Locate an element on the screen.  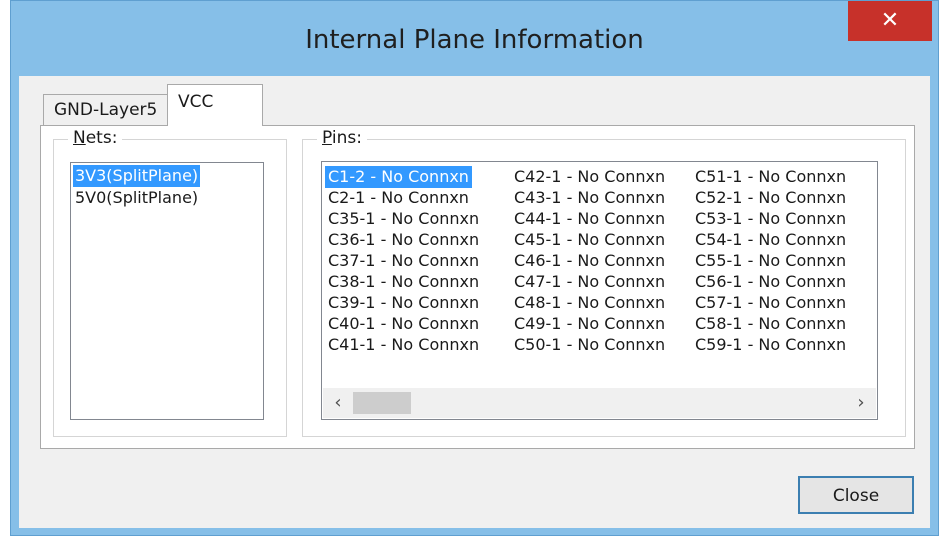
horizontal-scrollbar: ‹ › is located at coordinates (599, 403).